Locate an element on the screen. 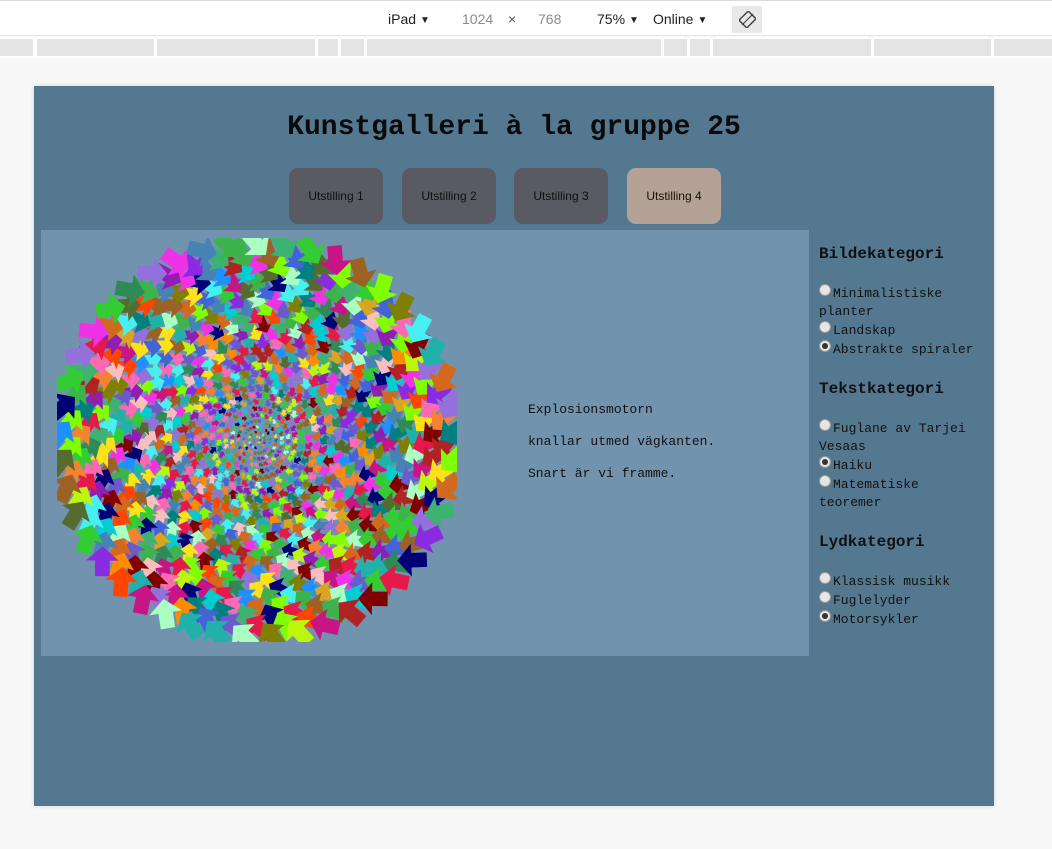 The width and height of the screenshot is (1052, 849). device-label: iPad is located at coordinates (402, 19).